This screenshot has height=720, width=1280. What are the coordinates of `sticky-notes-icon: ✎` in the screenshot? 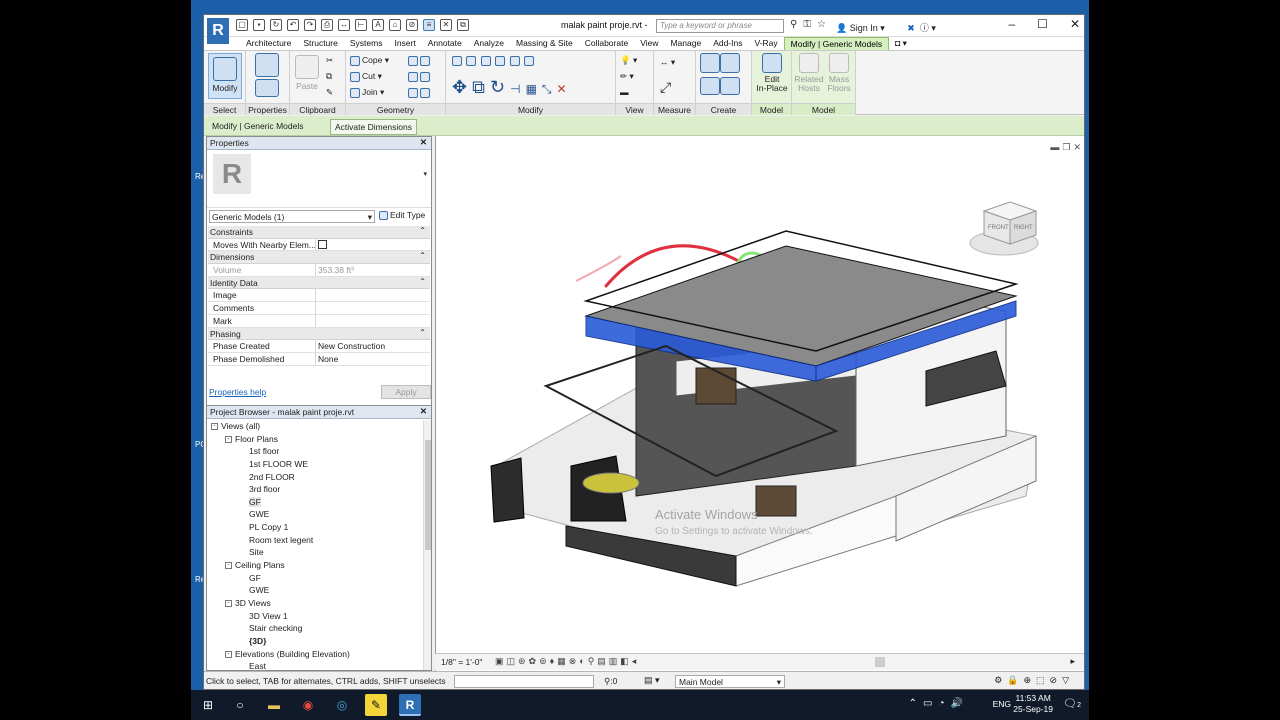 It's located at (376, 705).